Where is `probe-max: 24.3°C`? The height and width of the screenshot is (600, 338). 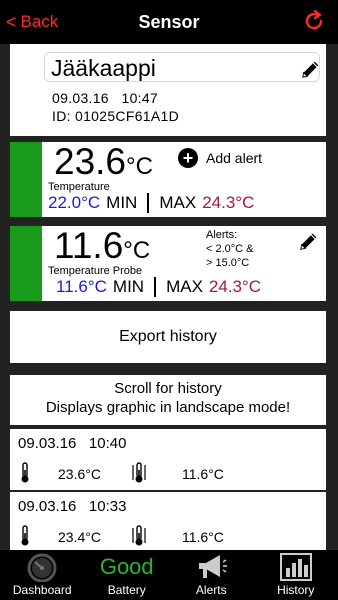
probe-max: 24.3°C is located at coordinates (235, 286).